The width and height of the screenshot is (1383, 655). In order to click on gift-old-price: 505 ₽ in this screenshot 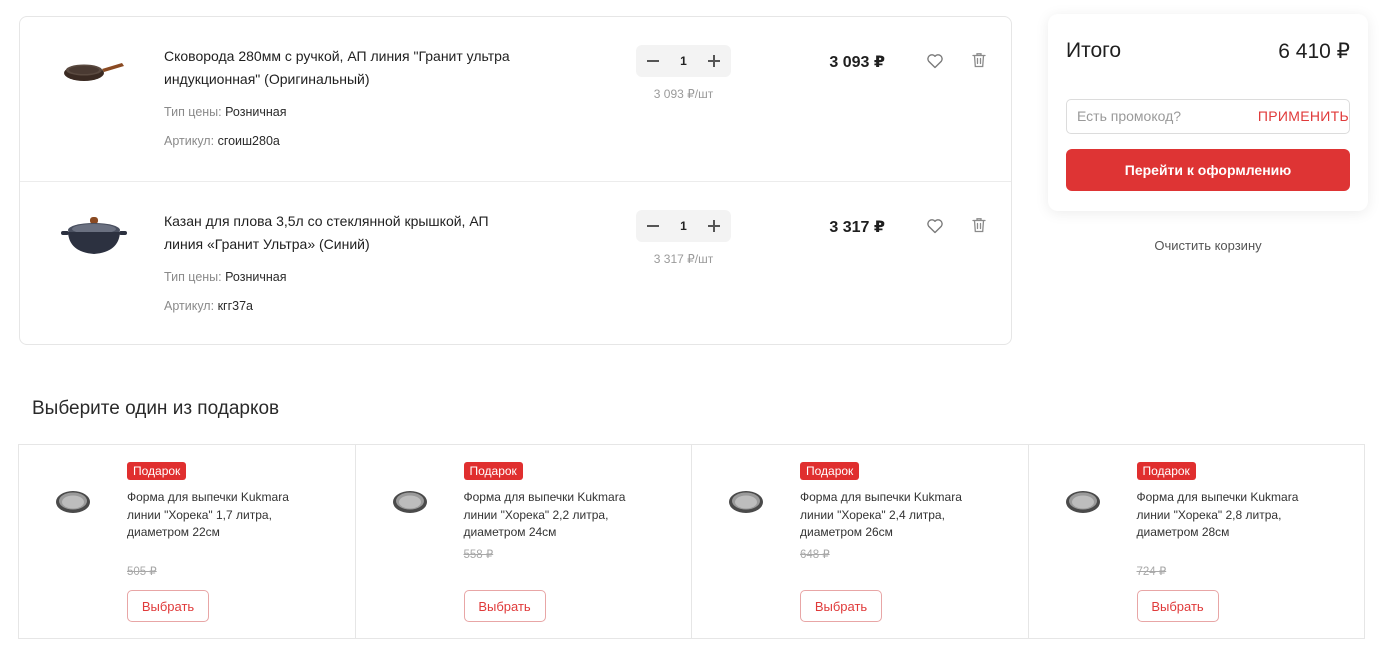, I will do `click(142, 572)`.